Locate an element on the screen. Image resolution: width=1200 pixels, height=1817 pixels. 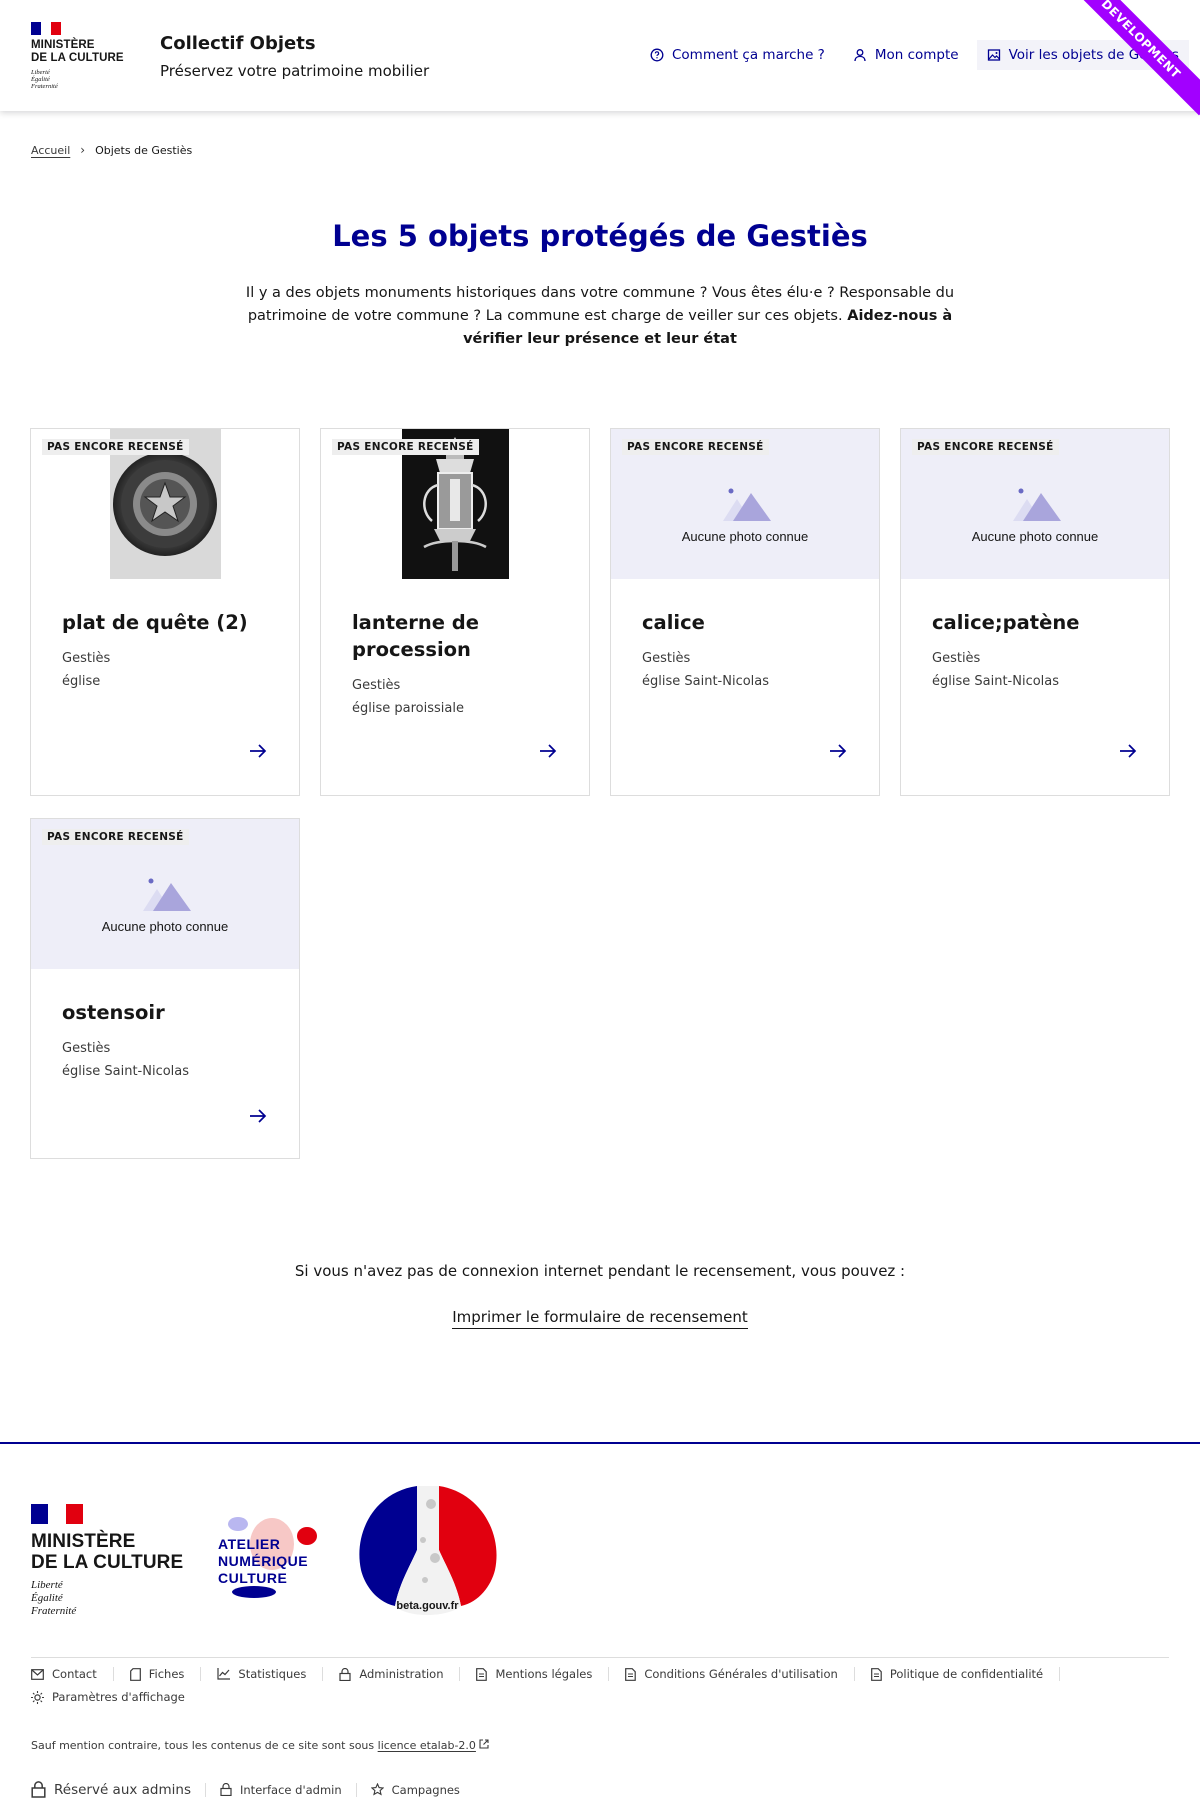
beta-gouv-logo: beta.gouv.fr is located at coordinates (427, 1556).